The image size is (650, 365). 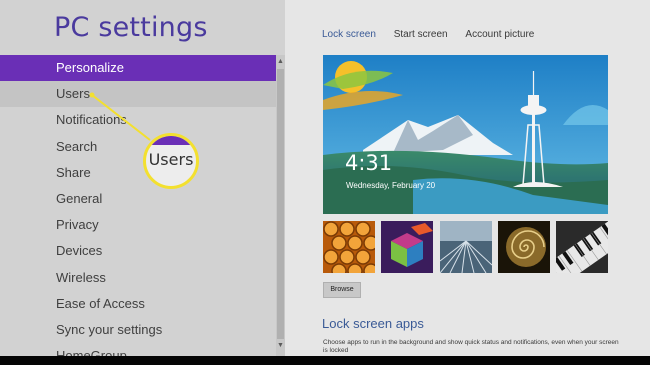 What do you see at coordinates (138, 173) in the screenshot?
I see `nav-item-share: Share` at bounding box center [138, 173].